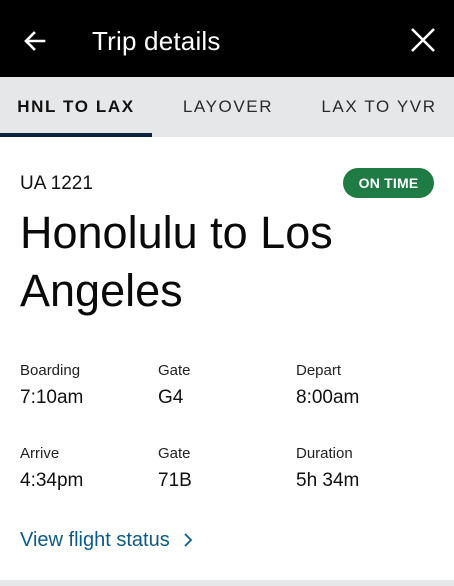 This screenshot has width=454, height=586. I want to click on route-title: Honolulu to Los Angeles, so click(176, 261).